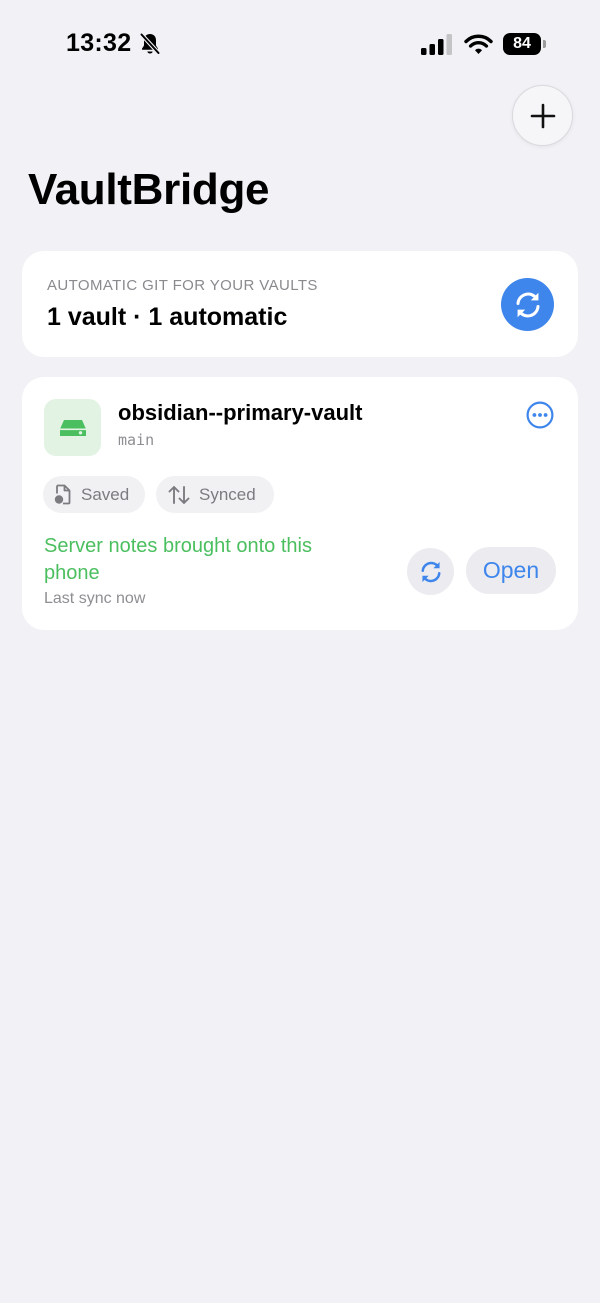 This screenshot has height=1303, width=600. Describe the element at coordinates (167, 317) in the screenshot. I see `summary-value: 1 vault · 1 automatic` at that location.